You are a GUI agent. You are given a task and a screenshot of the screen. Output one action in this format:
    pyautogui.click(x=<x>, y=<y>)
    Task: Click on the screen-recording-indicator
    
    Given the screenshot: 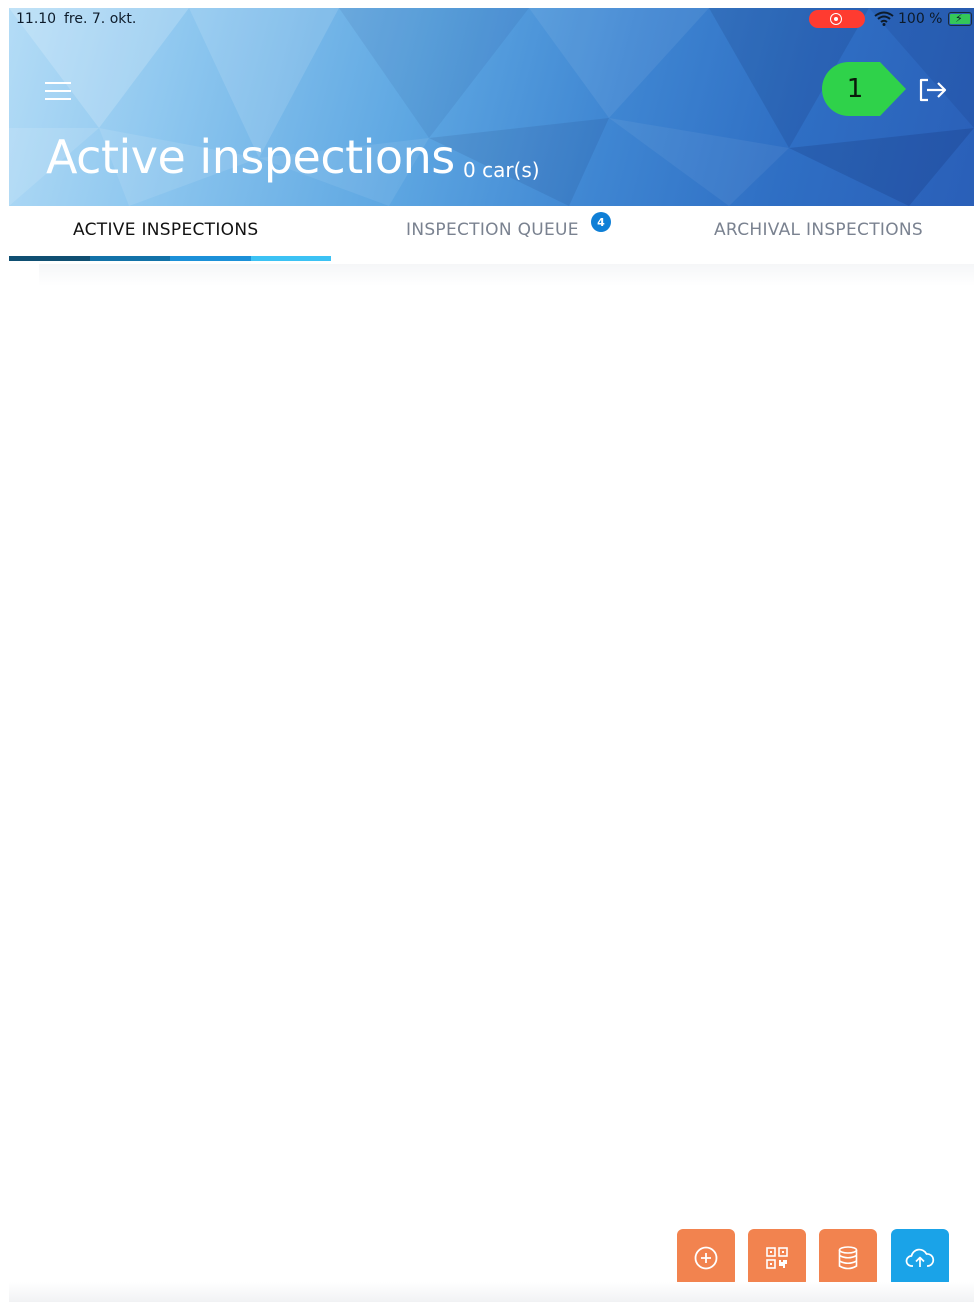 What is the action you would take?
    pyautogui.click(x=837, y=19)
    